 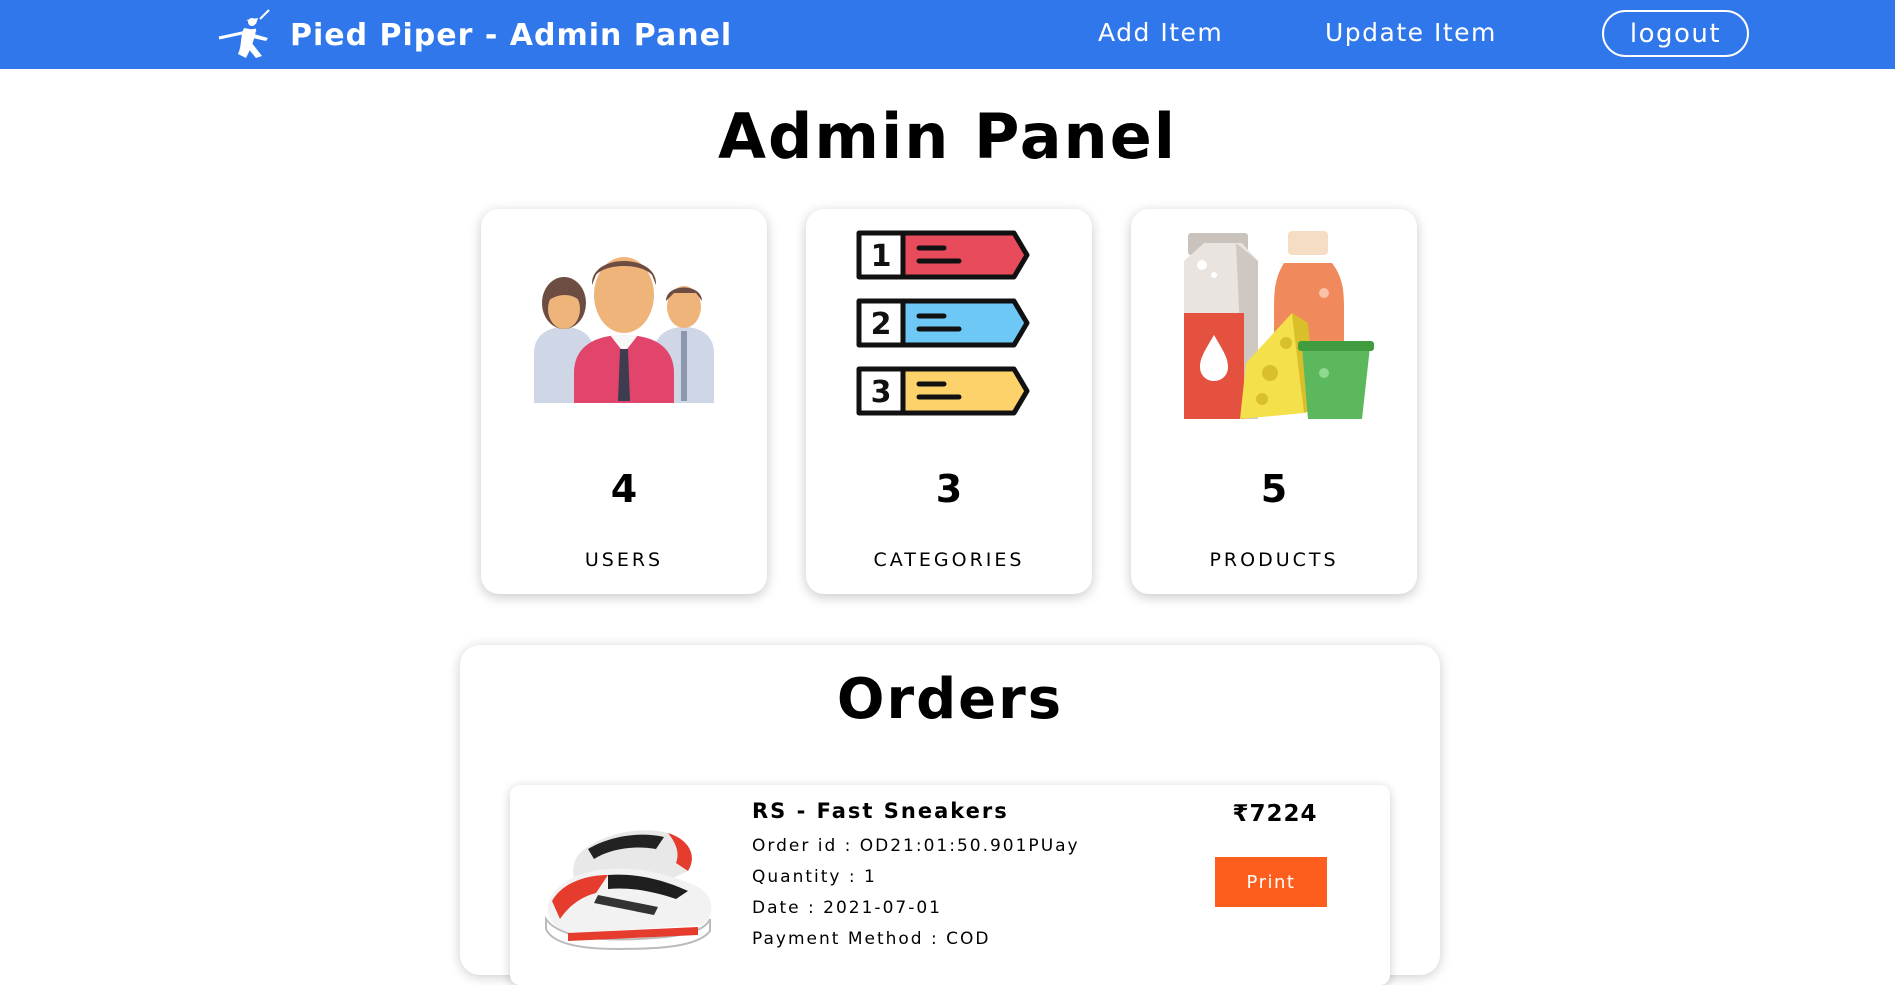 What do you see at coordinates (880, 811) in the screenshot?
I see `order-product-name: RS - Fast Sneakers` at bounding box center [880, 811].